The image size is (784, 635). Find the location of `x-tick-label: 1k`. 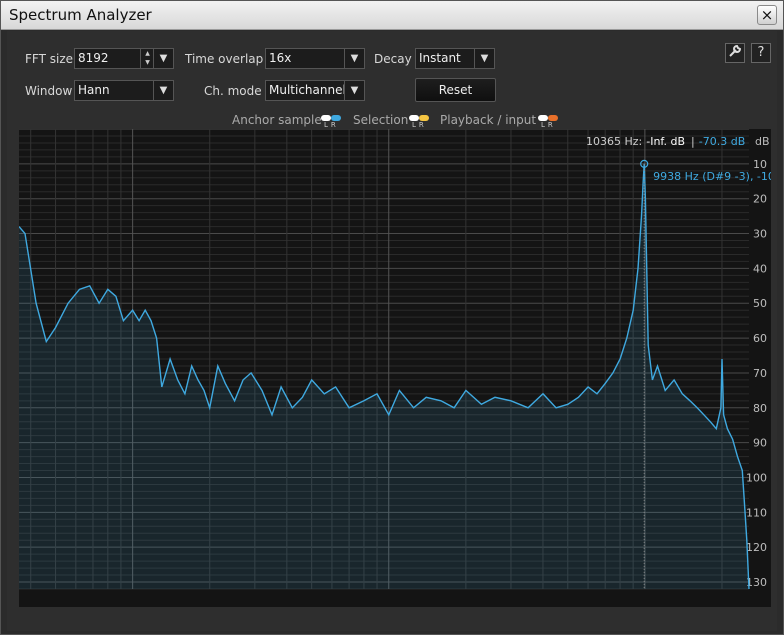

x-tick-label: 1k is located at coordinates (389, 606).